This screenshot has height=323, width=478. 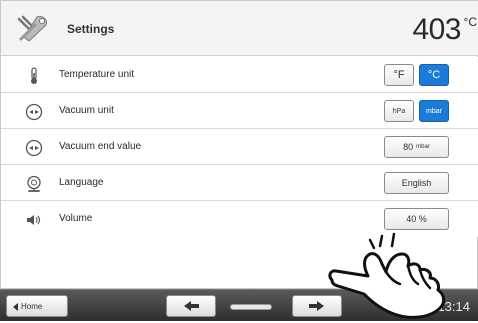 What do you see at coordinates (34, 183) in the screenshot?
I see `language-icon` at bounding box center [34, 183].